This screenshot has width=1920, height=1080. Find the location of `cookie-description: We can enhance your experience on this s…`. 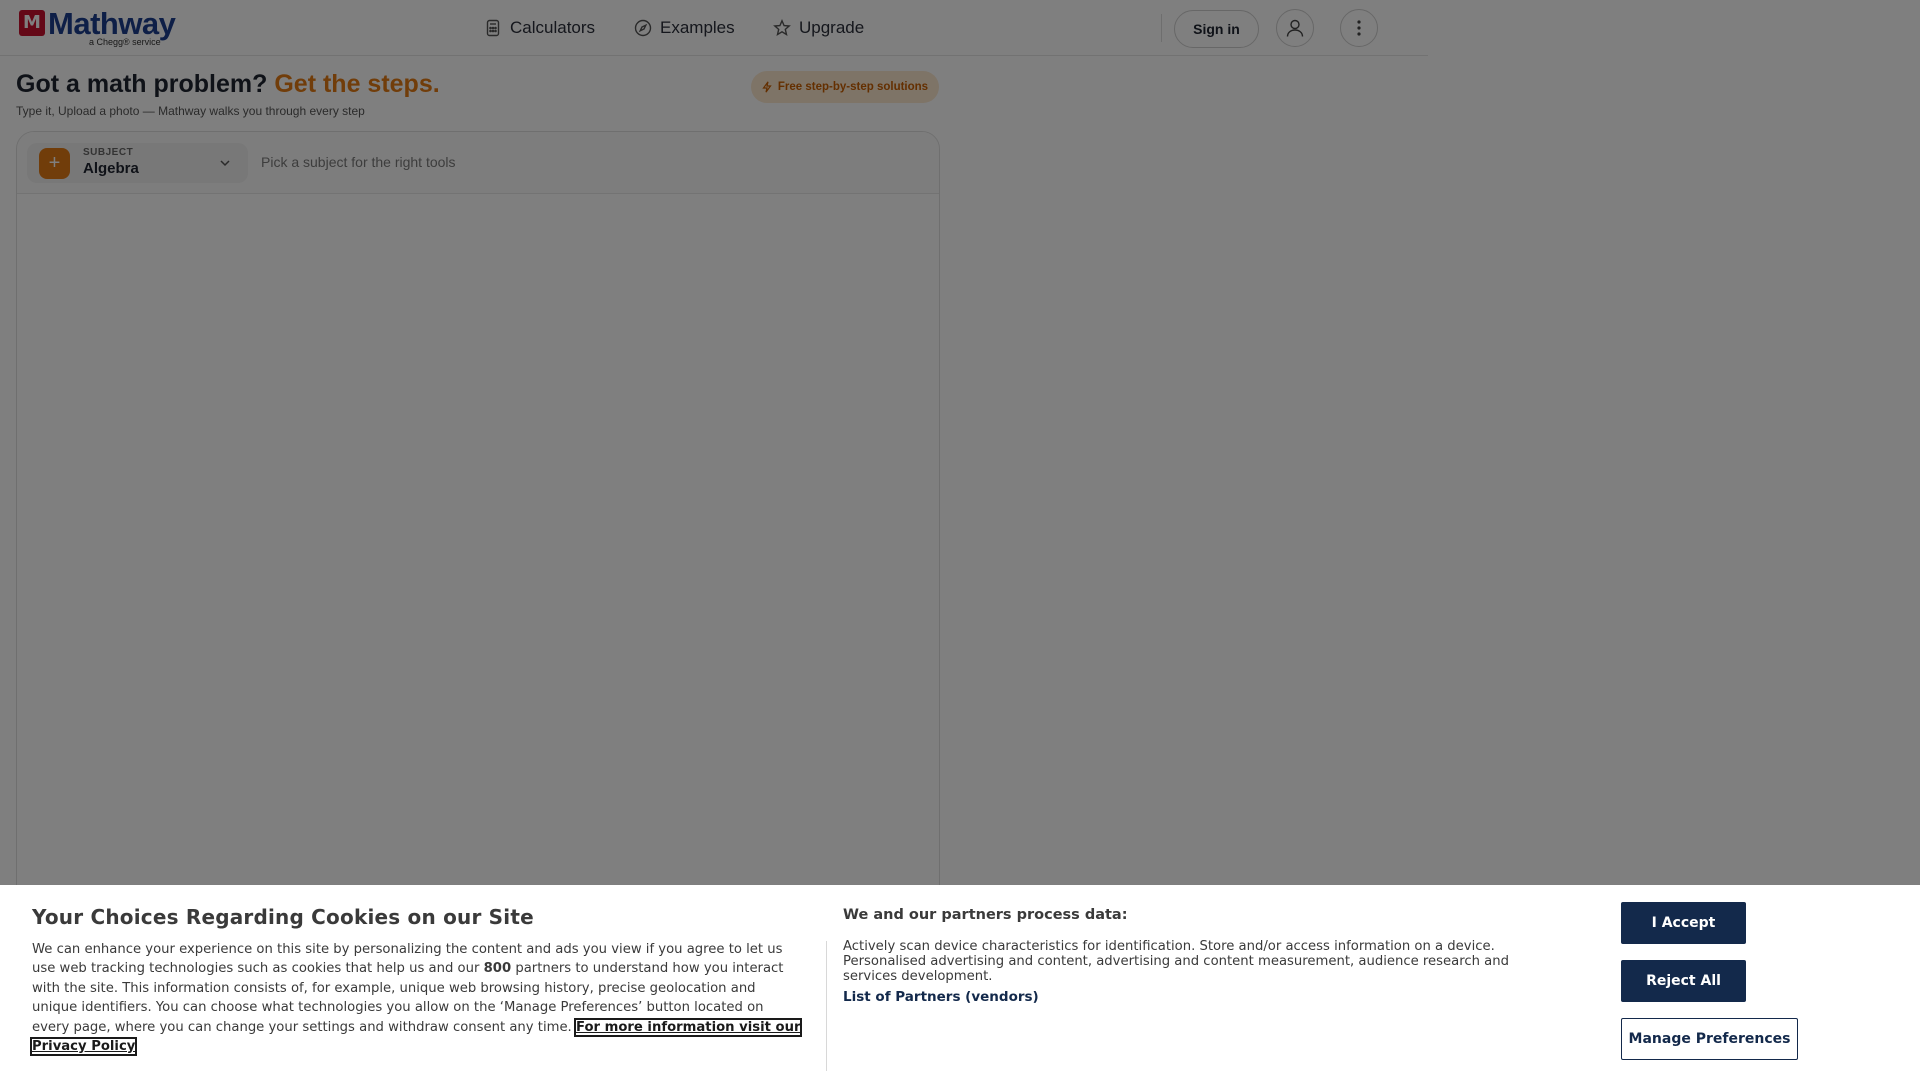

cookie-description: We can enhance your experience on this s… is located at coordinates (416, 998).